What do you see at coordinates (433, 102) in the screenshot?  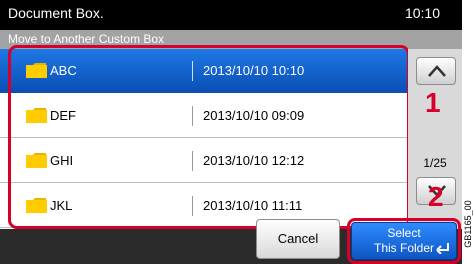 I see `callout-number-1: 1` at bounding box center [433, 102].